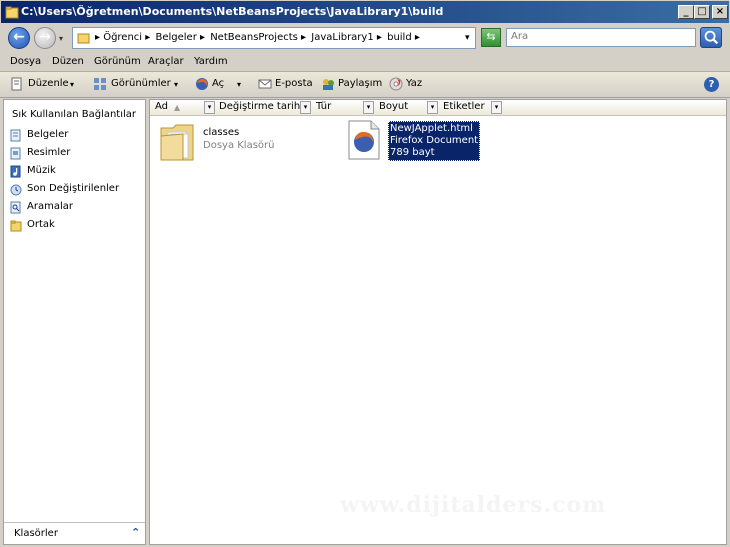  Describe the element at coordinates (141, 83) in the screenshot. I see `views-button: Görünümler` at that location.